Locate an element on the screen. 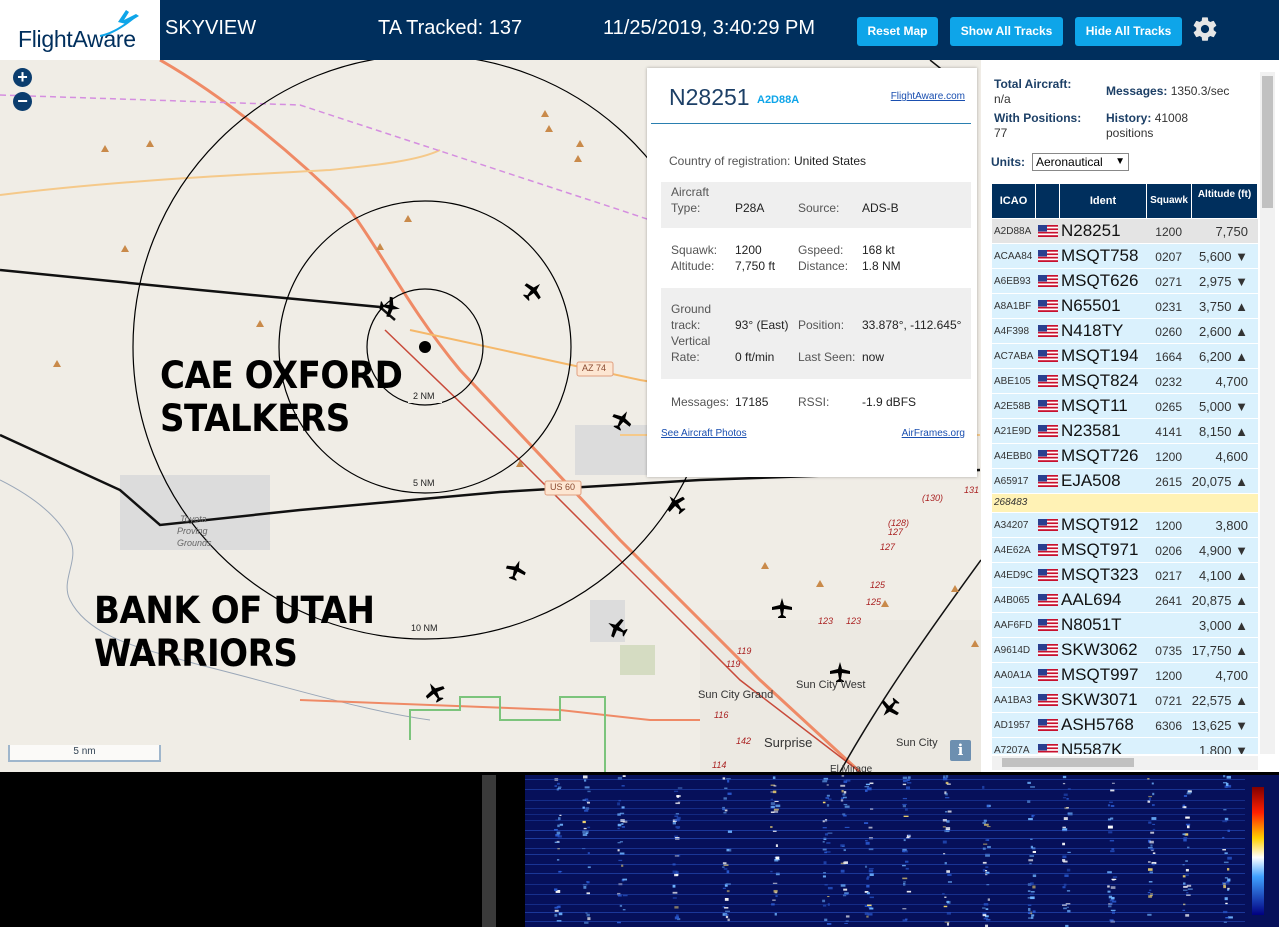 Image resolution: width=1279 pixels, height=927 pixels. table-row: A4EBB0 MSQT726 1200 4,600 is located at coordinates (1125, 456).